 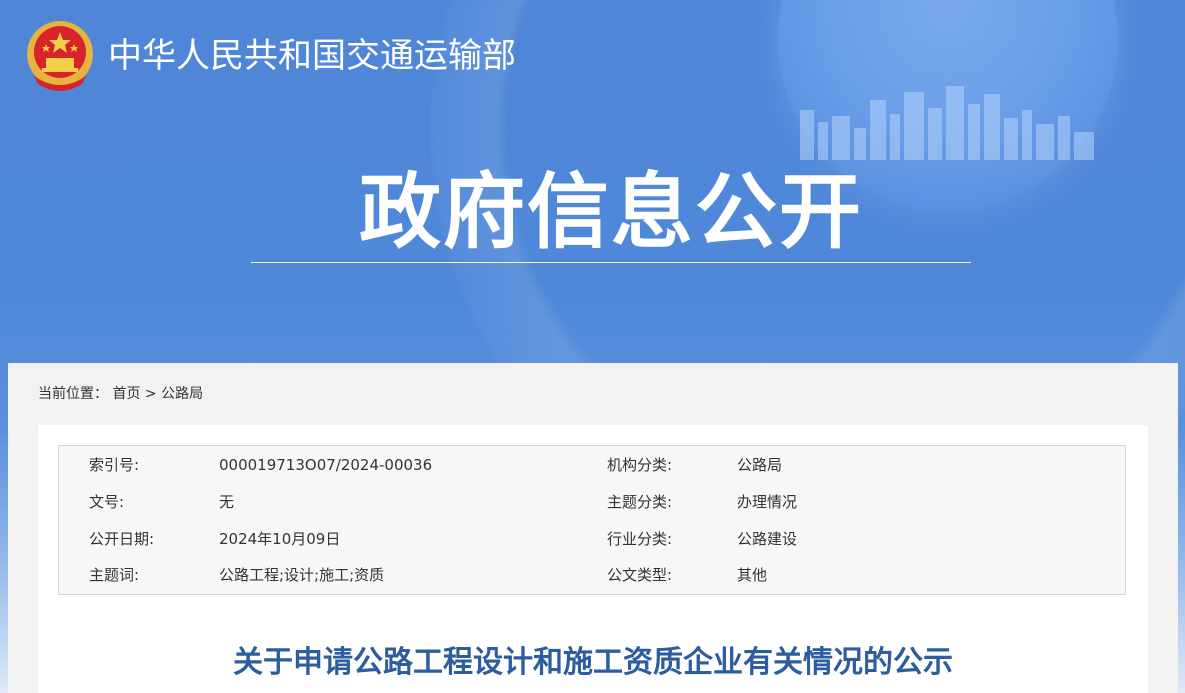 What do you see at coordinates (182, 394) in the screenshot?
I see `breadcrumb-current-link: 公路局` at bounding box center [182, 394].